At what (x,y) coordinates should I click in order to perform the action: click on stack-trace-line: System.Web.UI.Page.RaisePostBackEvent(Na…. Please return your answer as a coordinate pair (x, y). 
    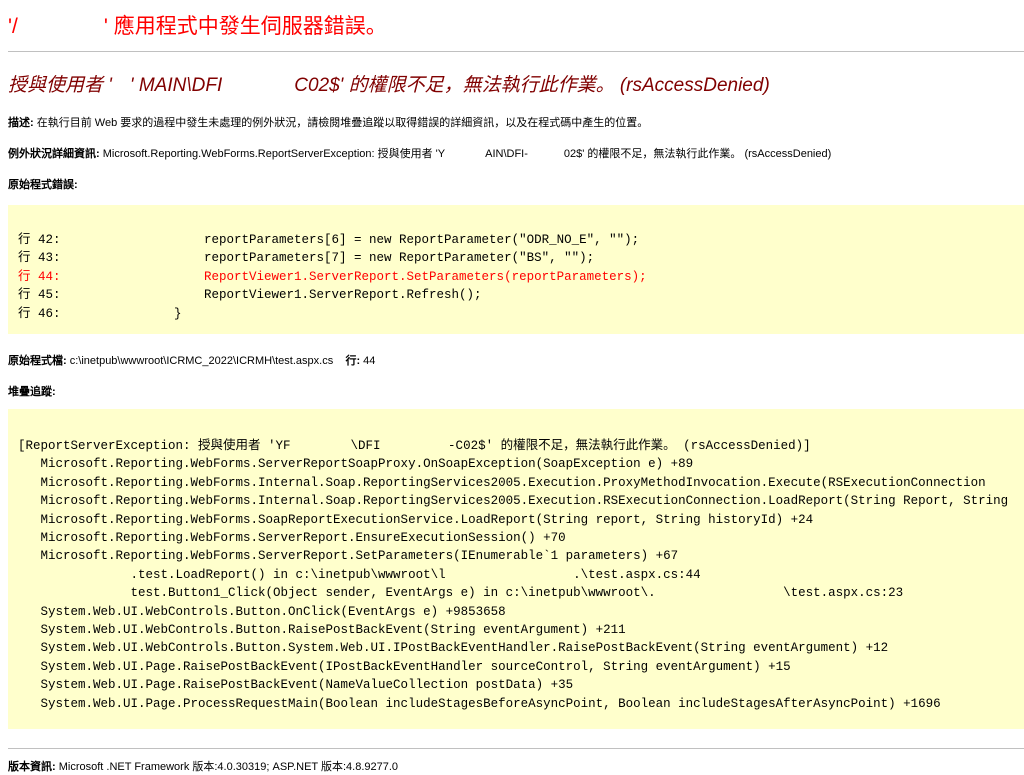
    Looking at the image, I should click on (296, 685).